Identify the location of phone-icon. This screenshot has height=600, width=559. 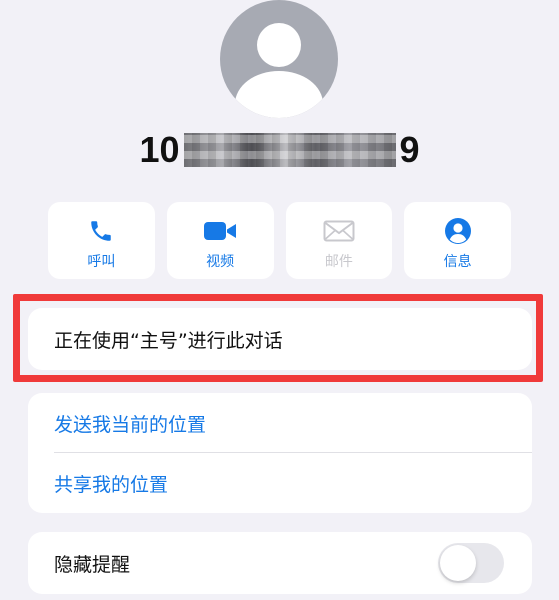
(101, 231).